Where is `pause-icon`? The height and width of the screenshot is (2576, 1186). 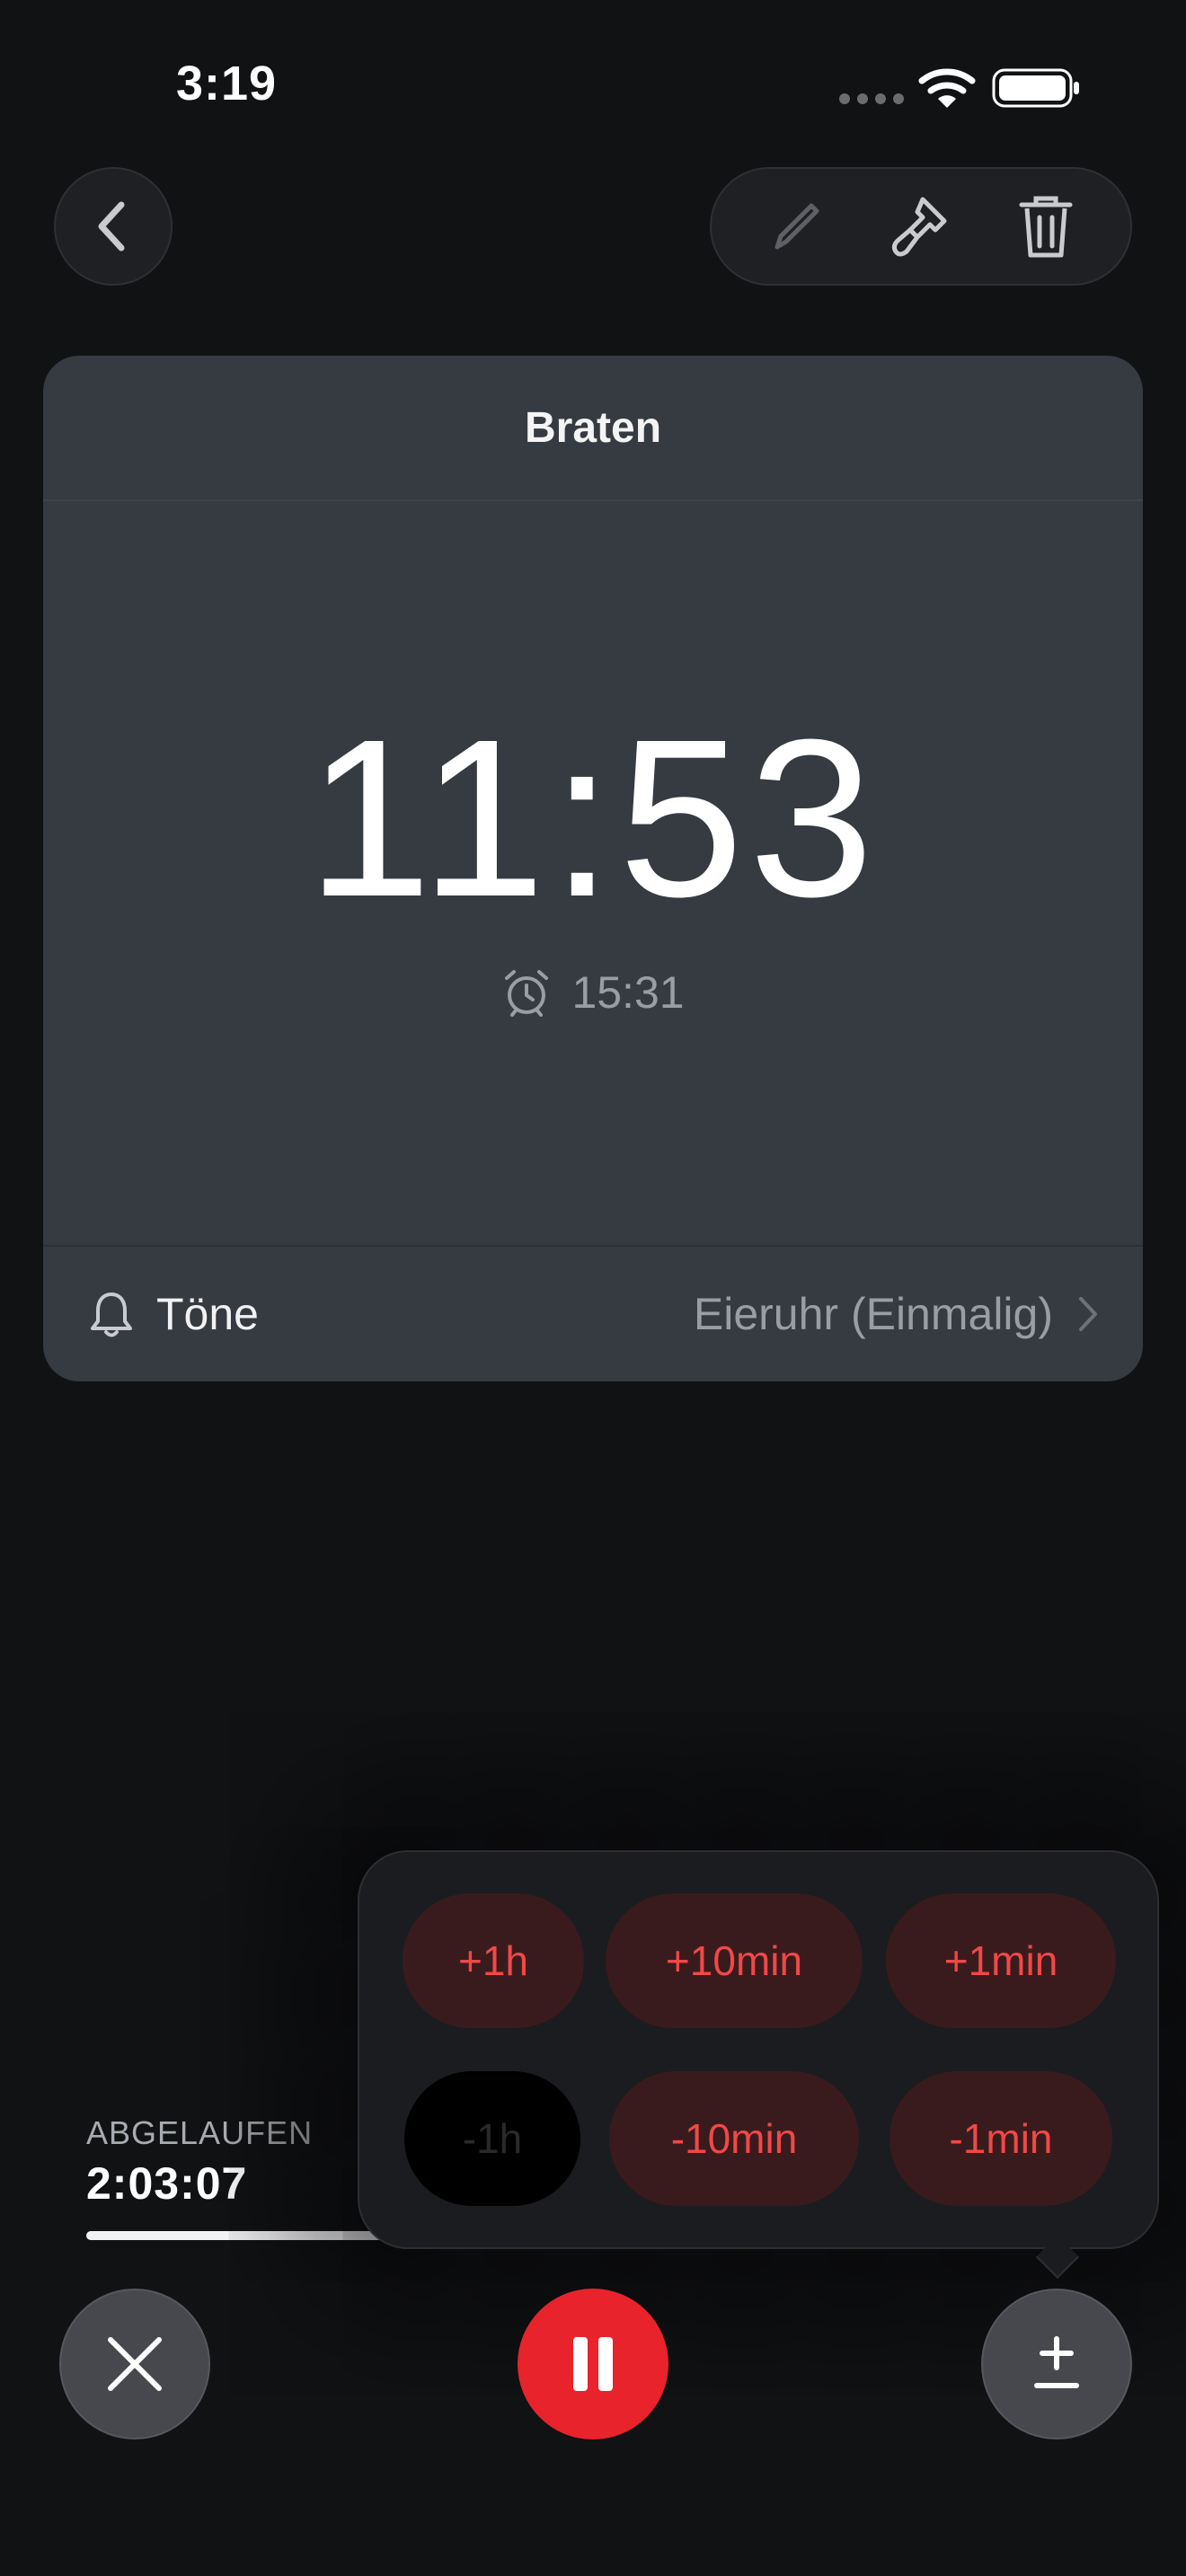
pause-icon is located at coordinates (593, 2364).